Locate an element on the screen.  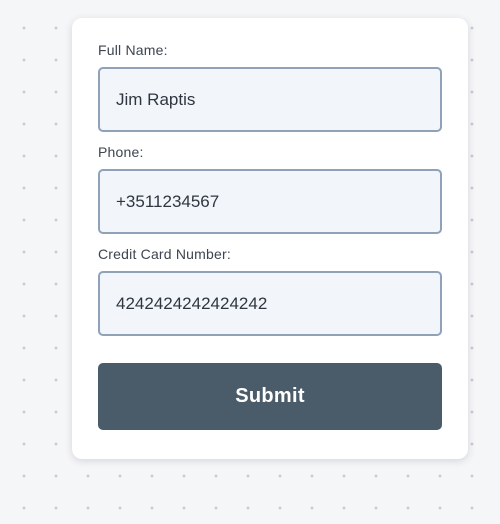
phone-field-group: Phone: is located at coordinates (270, 189).